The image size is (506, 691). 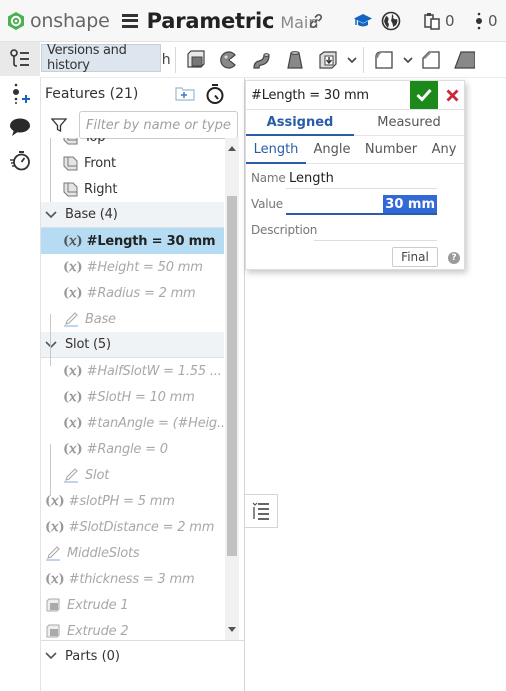 I want to click on feature-item-variable: (𝑥) #Rangle = 0, so click(x=132, y=449).